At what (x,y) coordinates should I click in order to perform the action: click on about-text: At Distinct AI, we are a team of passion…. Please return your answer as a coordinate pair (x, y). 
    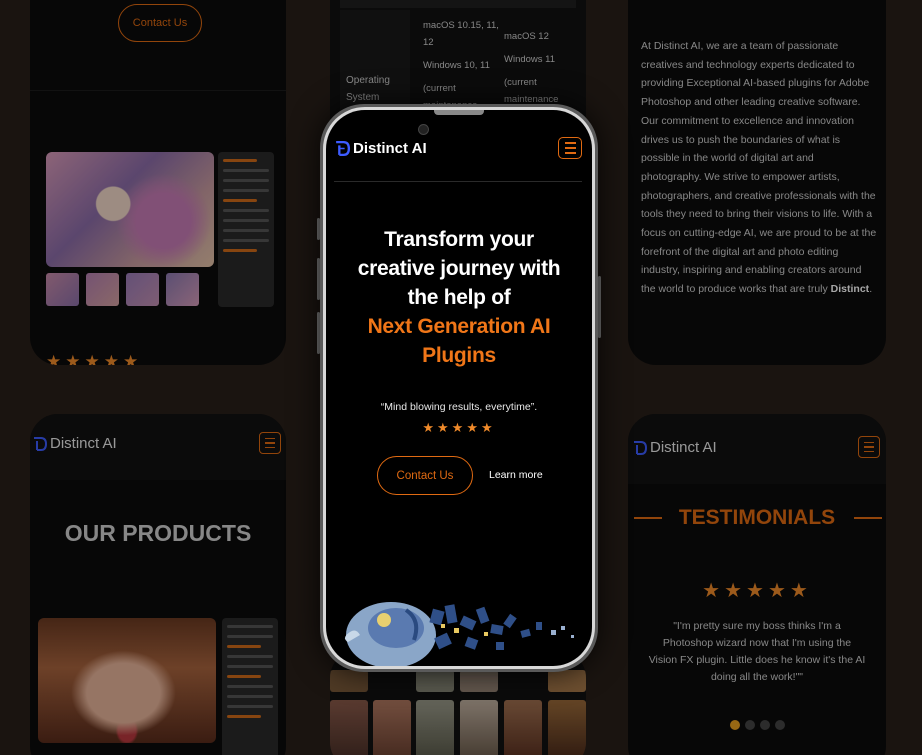
    Looking at the image, I should click on (759, 168).